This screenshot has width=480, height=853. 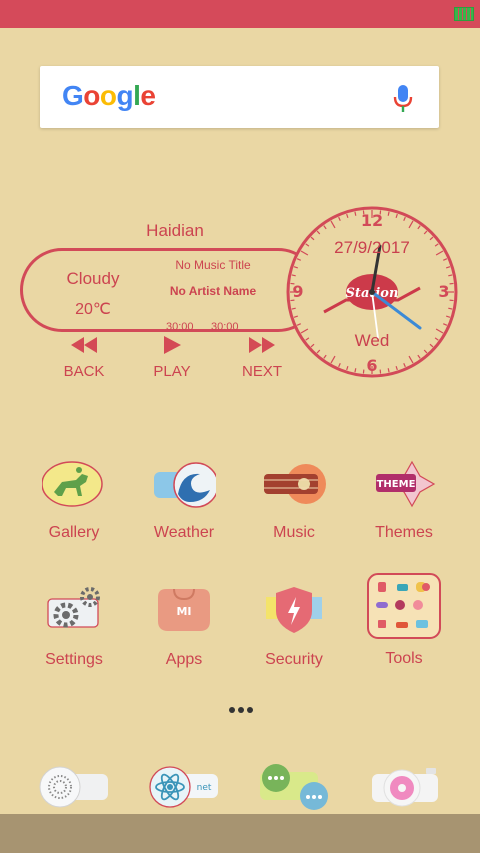 What do you see at coordinates (93, 309) in the screenshot?
I see `weather-temperature: 20℃` at bounding box center [93, 309].